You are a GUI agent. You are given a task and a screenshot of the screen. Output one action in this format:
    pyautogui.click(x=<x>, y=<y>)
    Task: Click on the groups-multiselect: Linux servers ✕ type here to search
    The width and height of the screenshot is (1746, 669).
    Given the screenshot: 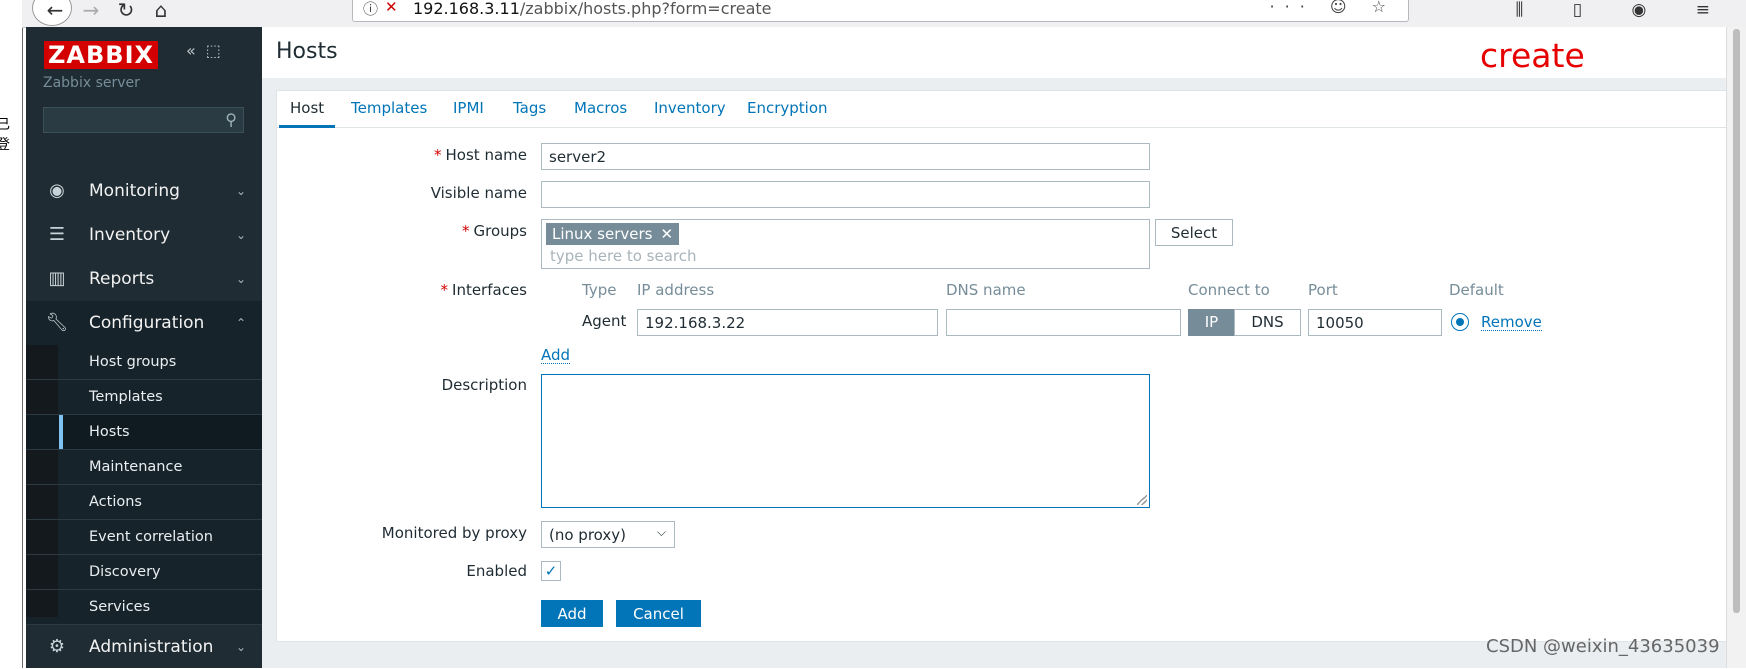 What is the action you would take?
    pyautogui.click(x=845, y=244)
    